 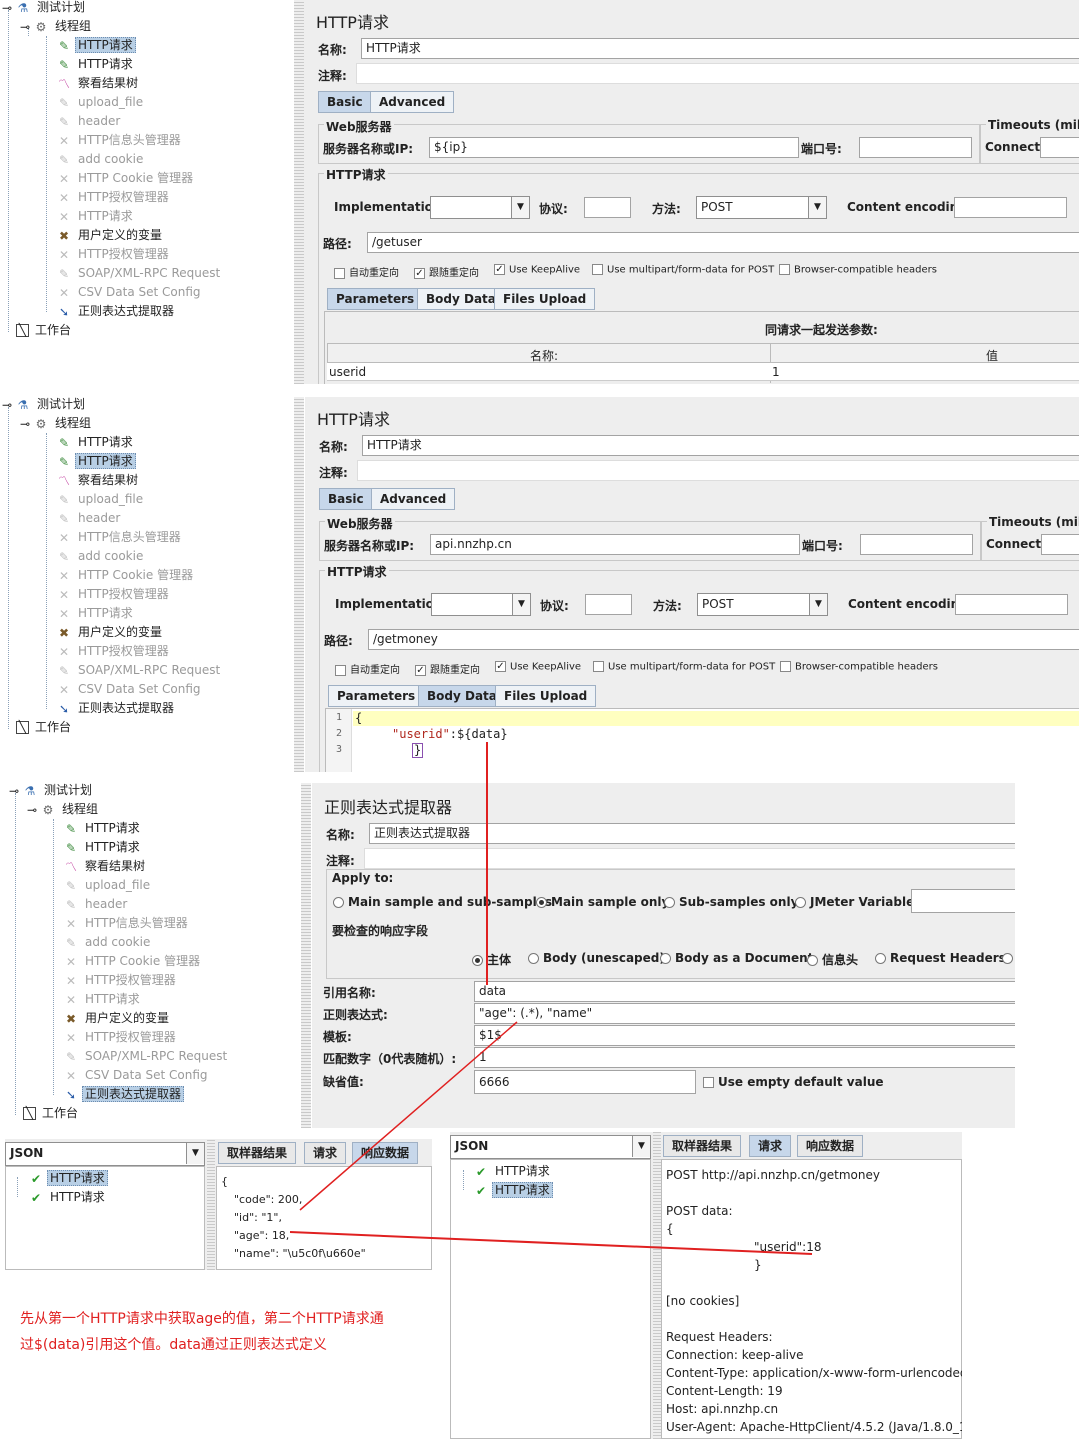 What do you see at coordinates (491, 959) in the screenshot?
I see `radio-body: 主体` at bounding box center [491, 959].